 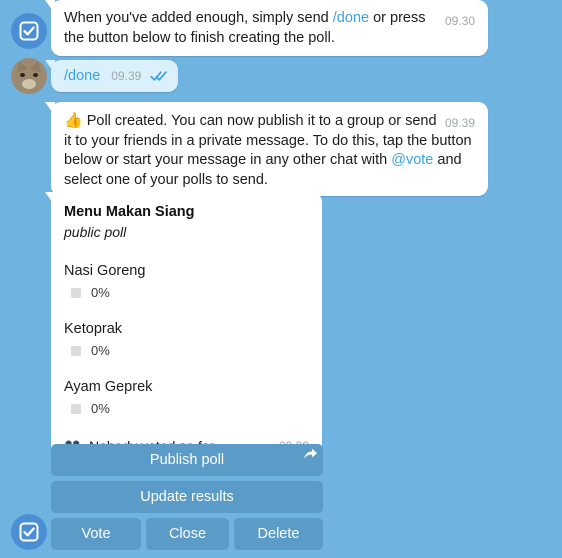 I want to click on publish-poll-label: Publish poll, so click(x=187, y=460).